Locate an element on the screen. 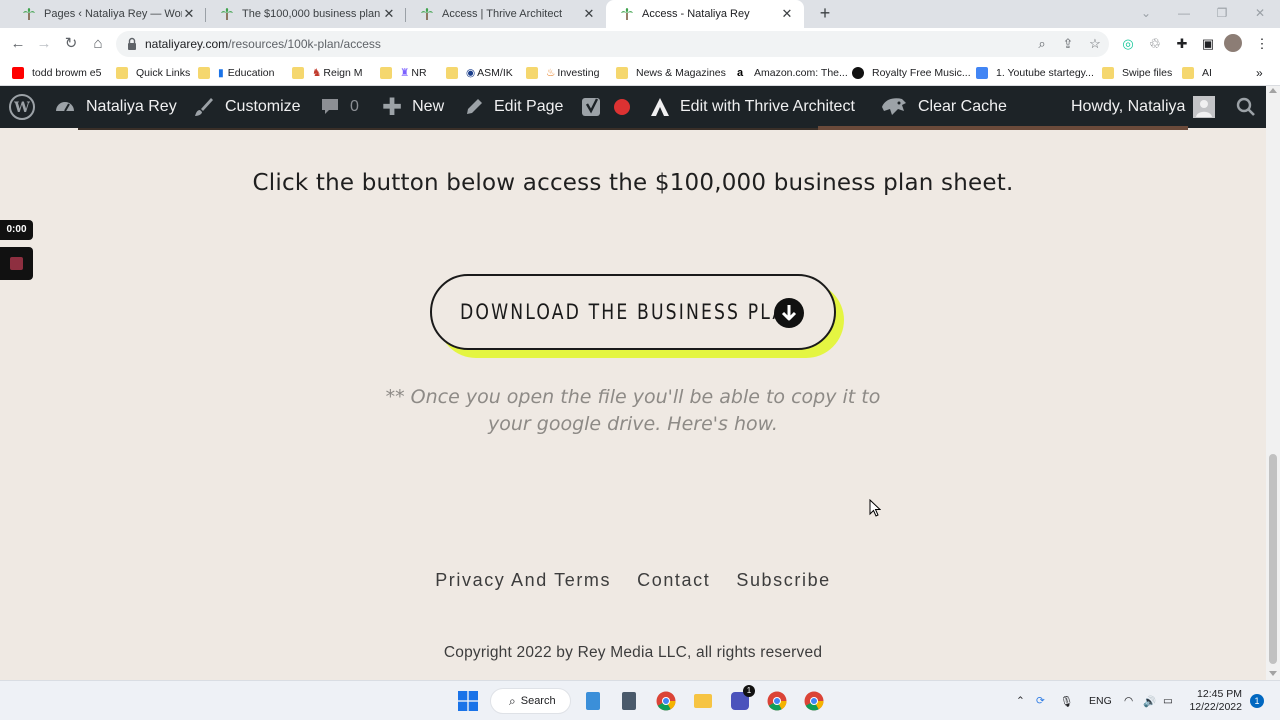 The image size is (1280, 720). chrome-menu-icon: ⋮ is located at coordinates (1262, 44).